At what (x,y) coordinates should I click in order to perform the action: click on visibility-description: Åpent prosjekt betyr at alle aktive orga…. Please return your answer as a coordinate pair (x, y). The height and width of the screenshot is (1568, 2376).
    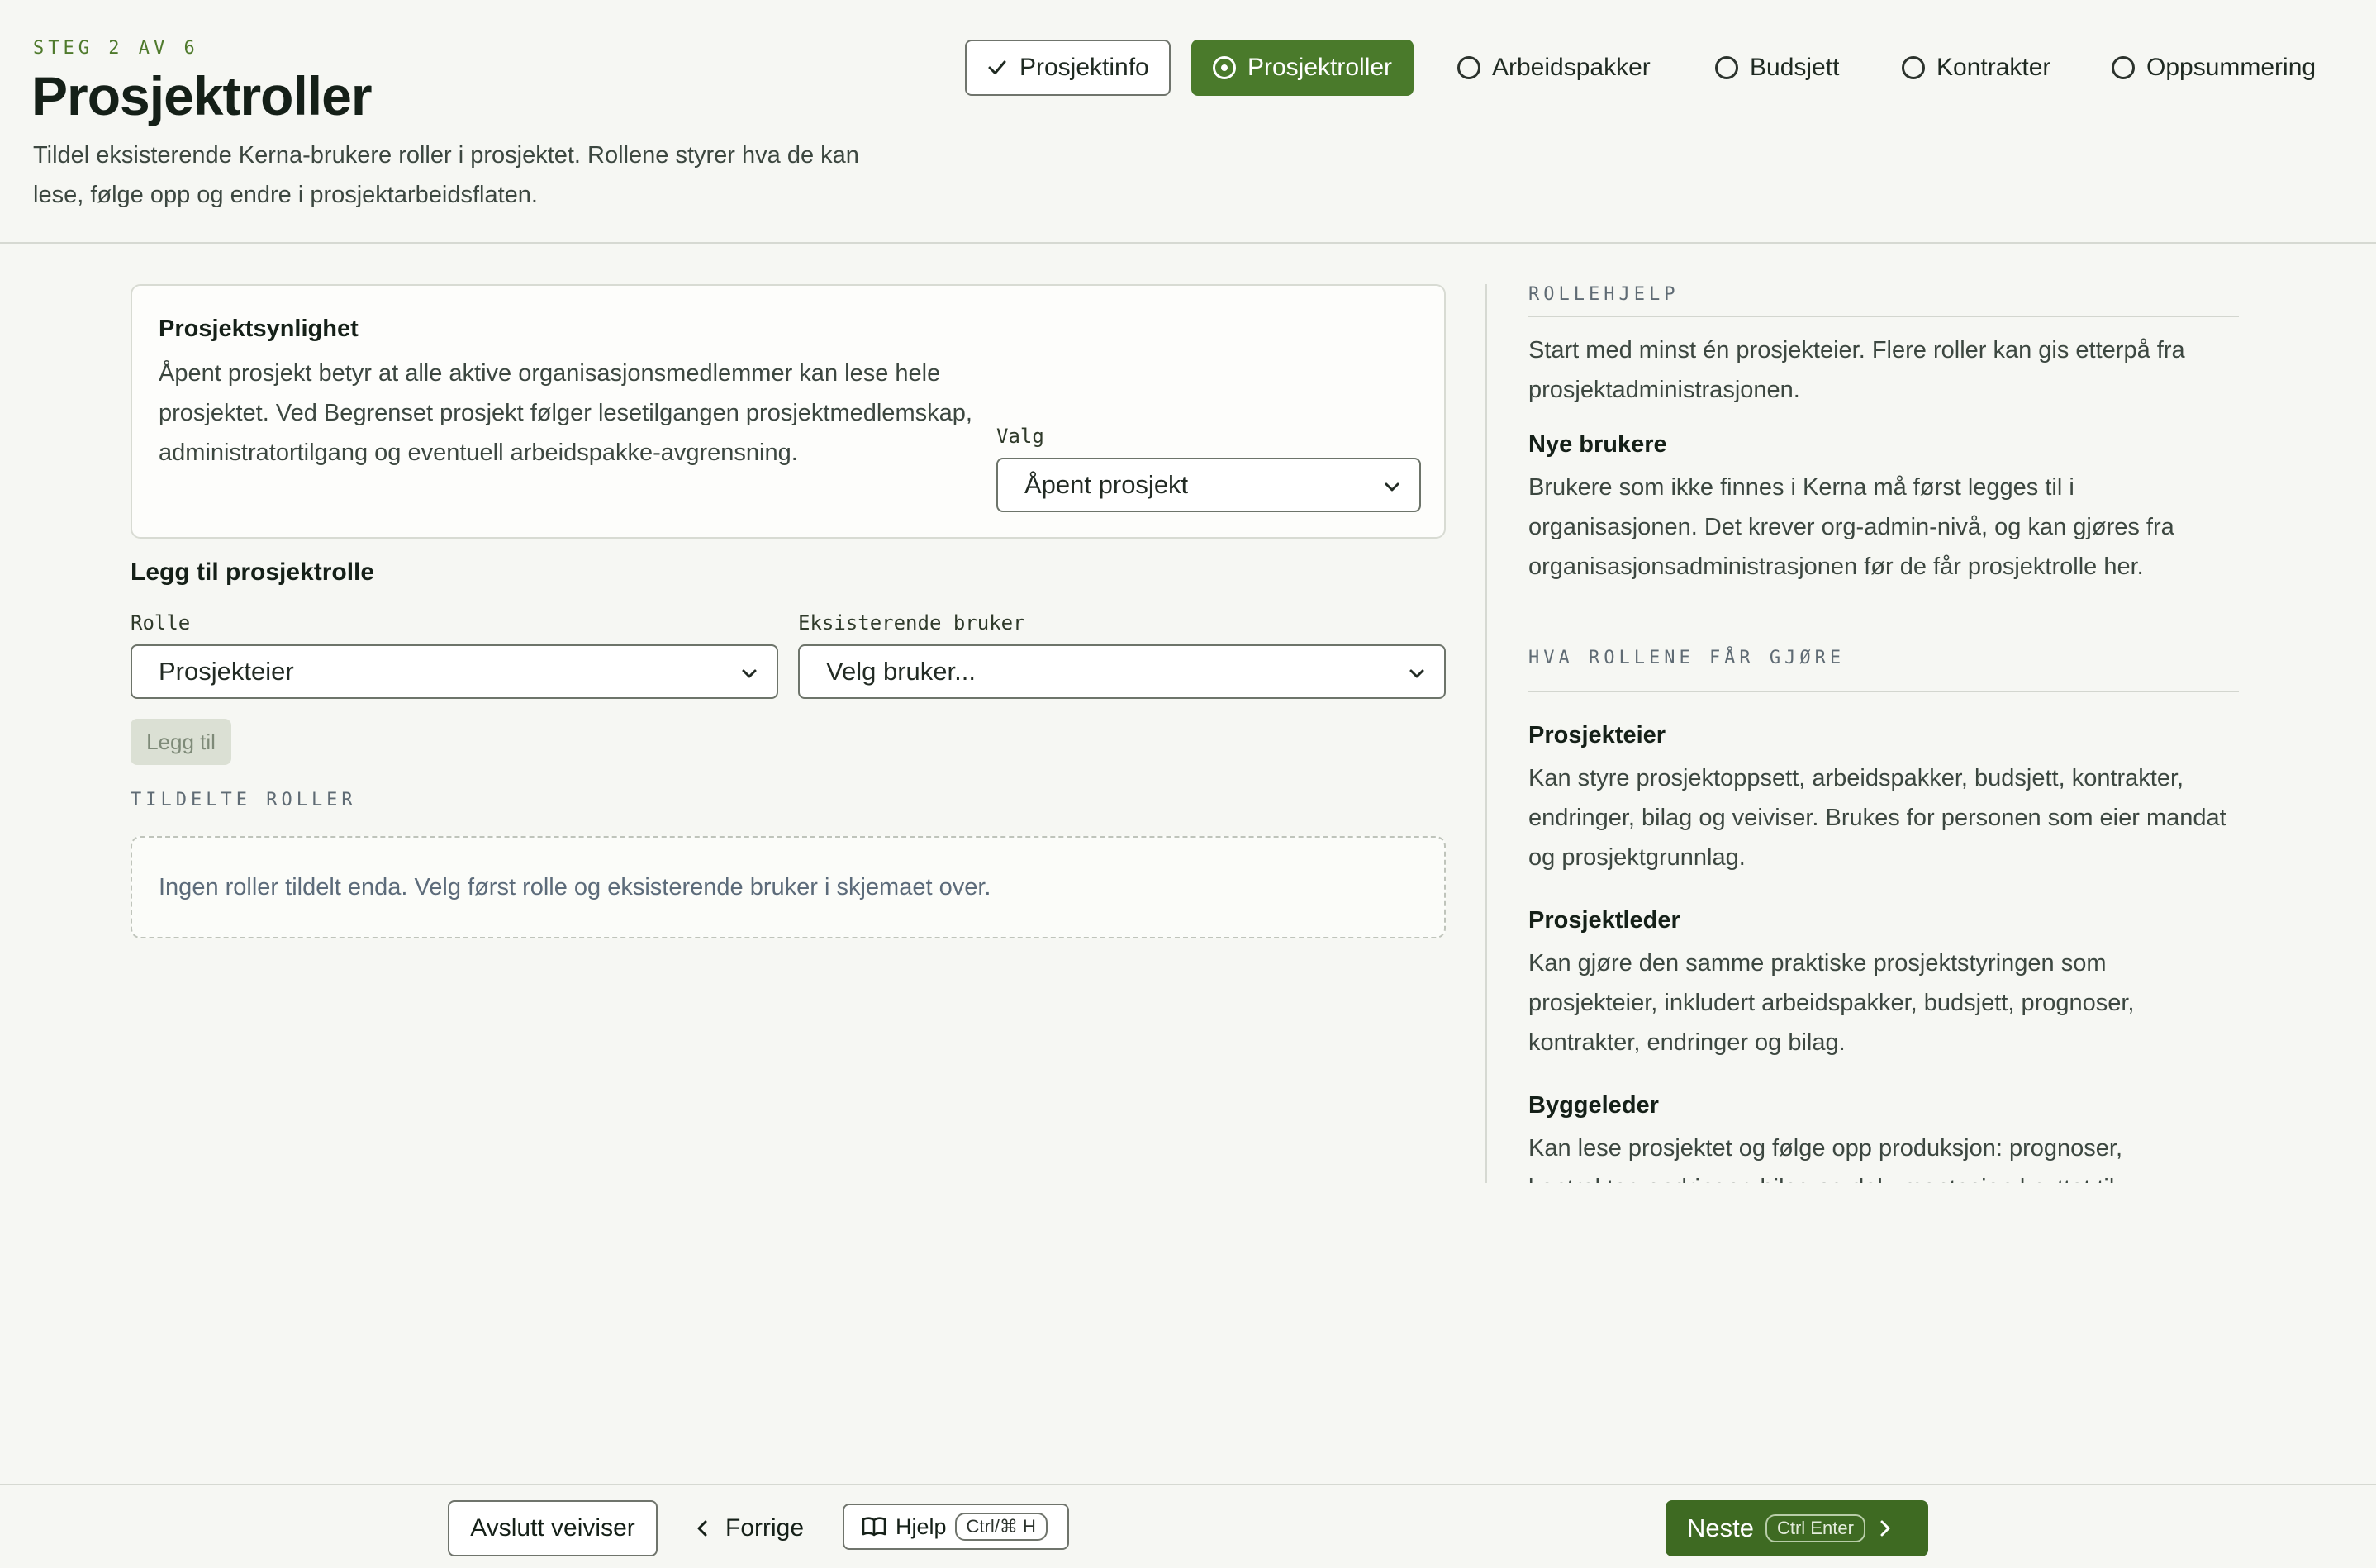
    Looking at the image, I should click on (565, 413).